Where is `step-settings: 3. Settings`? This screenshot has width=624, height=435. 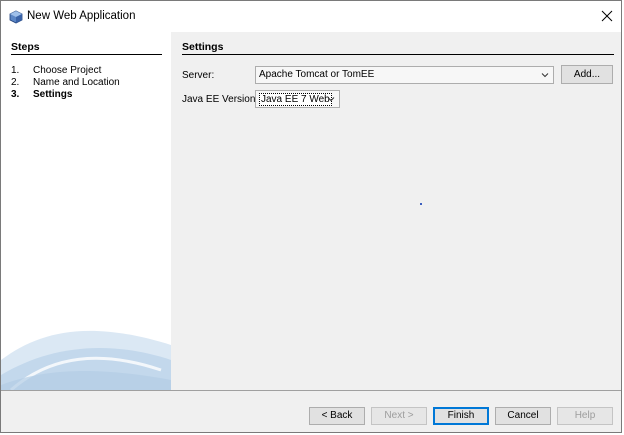 step-settings: 3. Settings is located at coordinates (41, 94).